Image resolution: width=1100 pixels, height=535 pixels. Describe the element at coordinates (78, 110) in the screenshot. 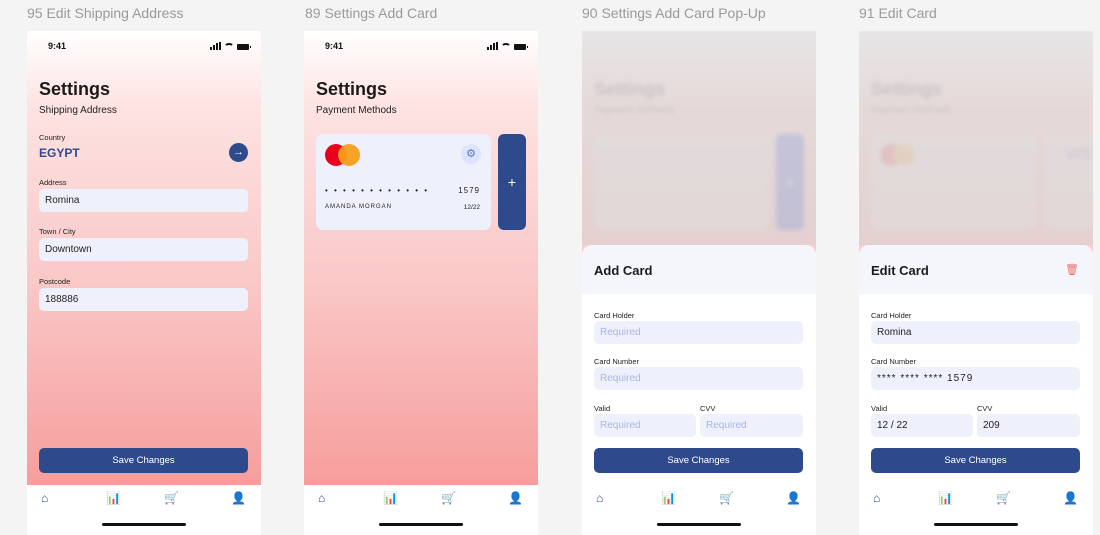

I see `page-subtitle: Shipping Address` at that location.